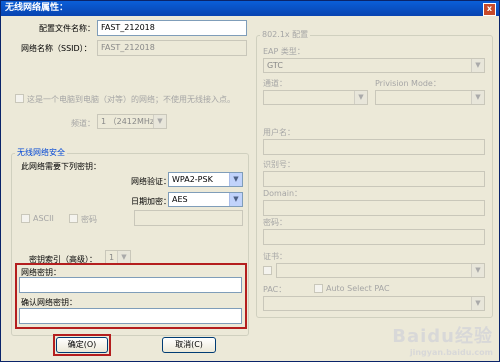 This screenshot has height=362, width=500. Describe the element at coordinates (192, 179) in the screenshot. I see `auth-value: WPA2-PSK` at that location.